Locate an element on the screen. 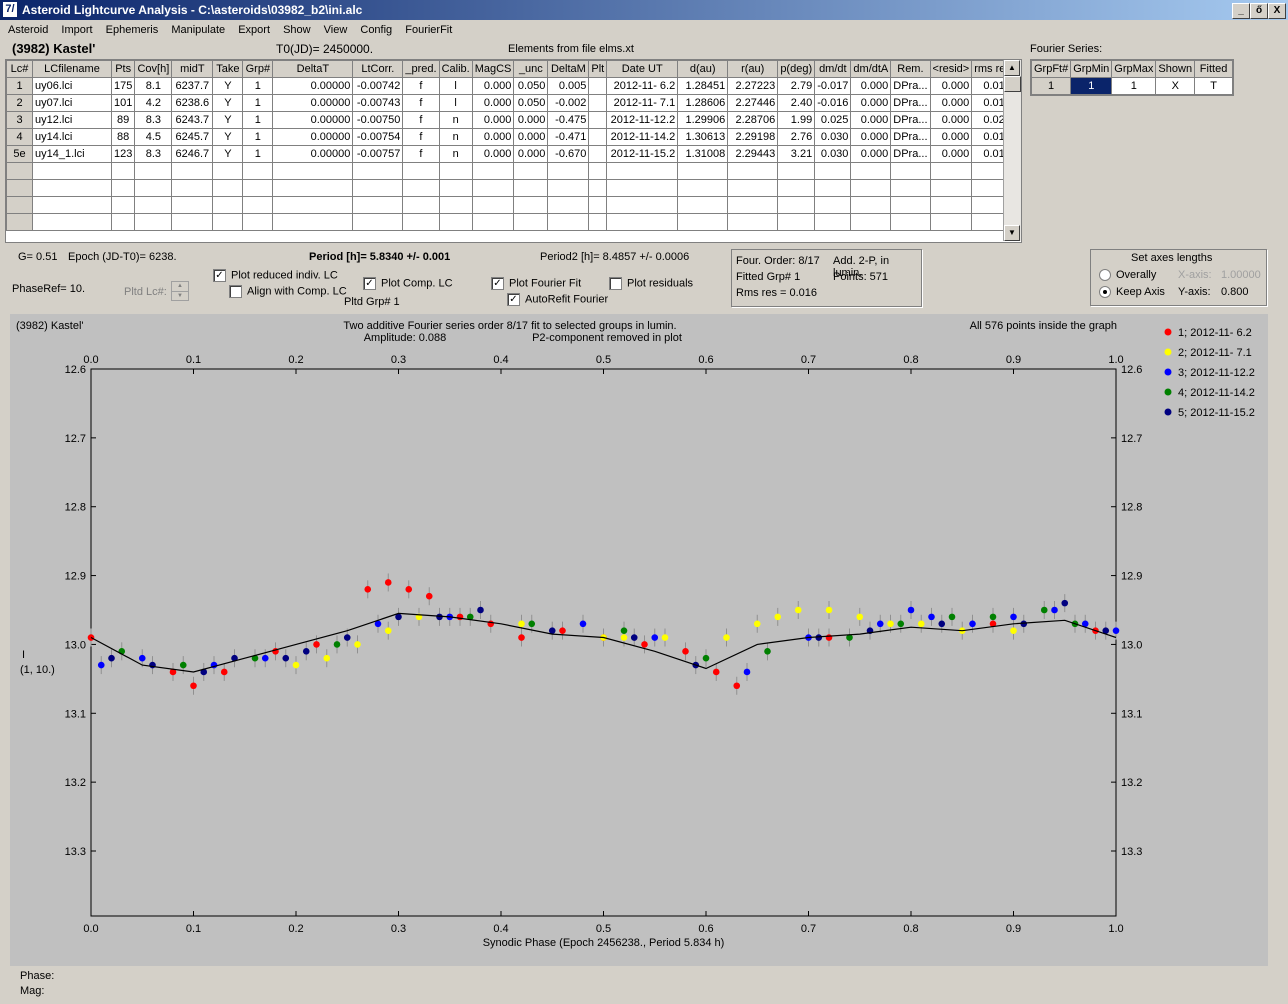  lc-col-header: LtCorr. is located at coordinates (378, 69).